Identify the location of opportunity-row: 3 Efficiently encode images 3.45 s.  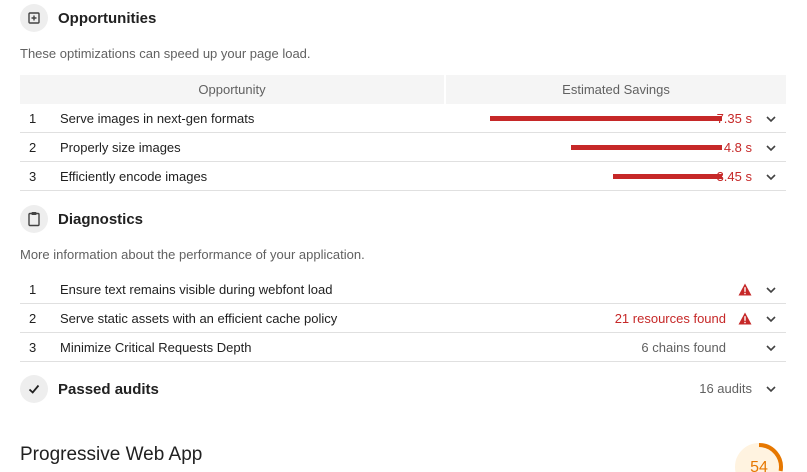
(403, 176).